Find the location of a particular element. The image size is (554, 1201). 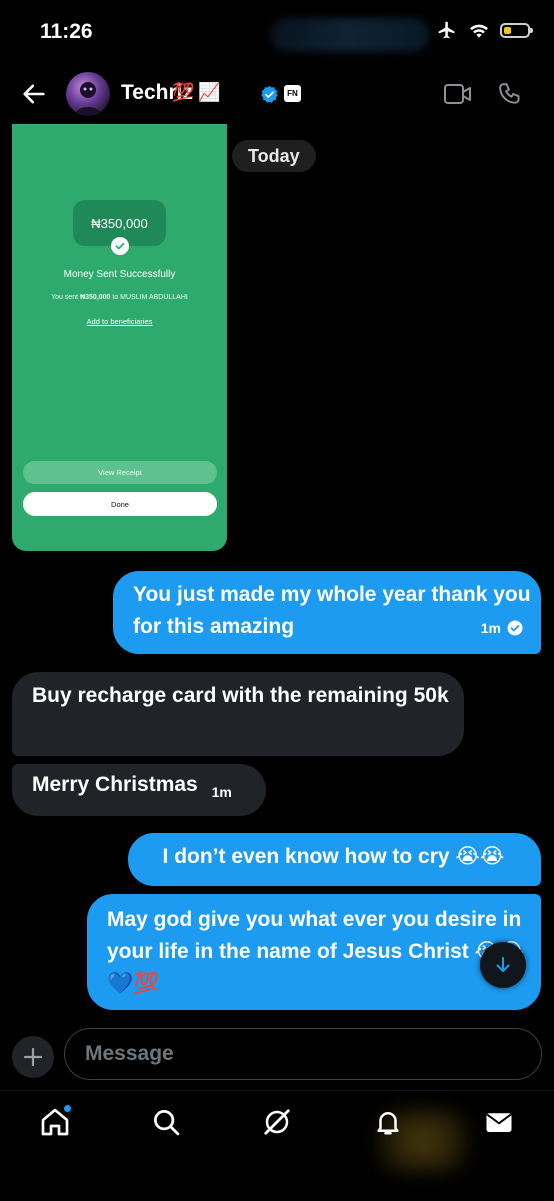

search-icon is located at coordinates (167, 1123).